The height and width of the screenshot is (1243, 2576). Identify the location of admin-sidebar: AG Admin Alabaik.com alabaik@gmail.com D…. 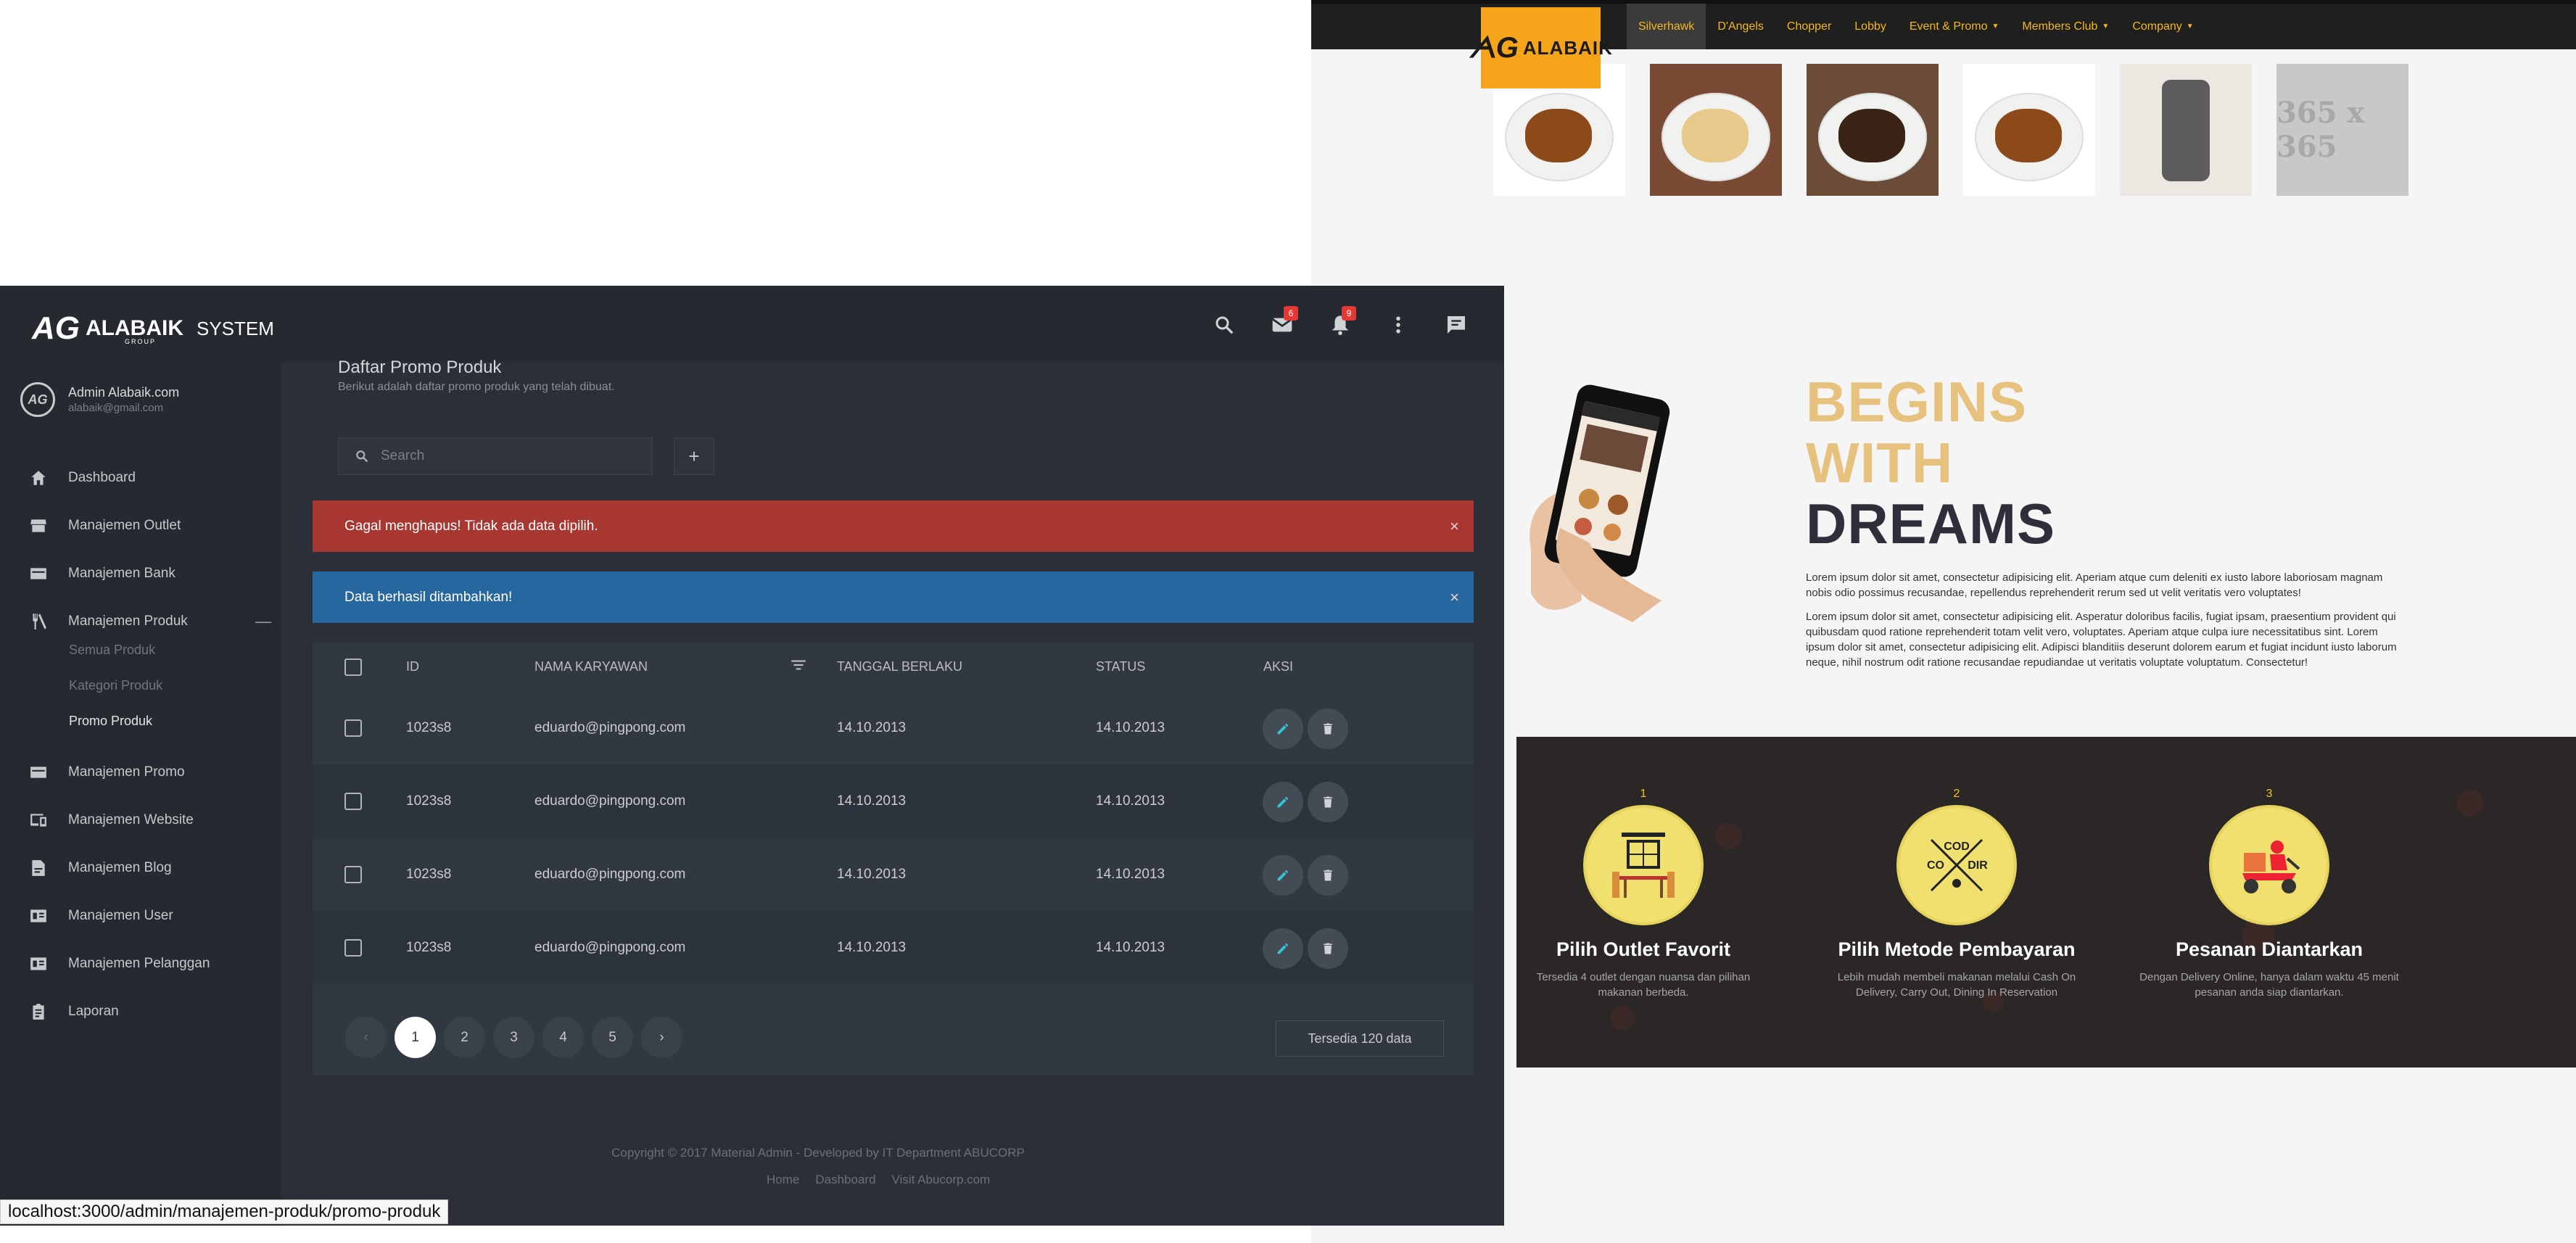
(140, 794).